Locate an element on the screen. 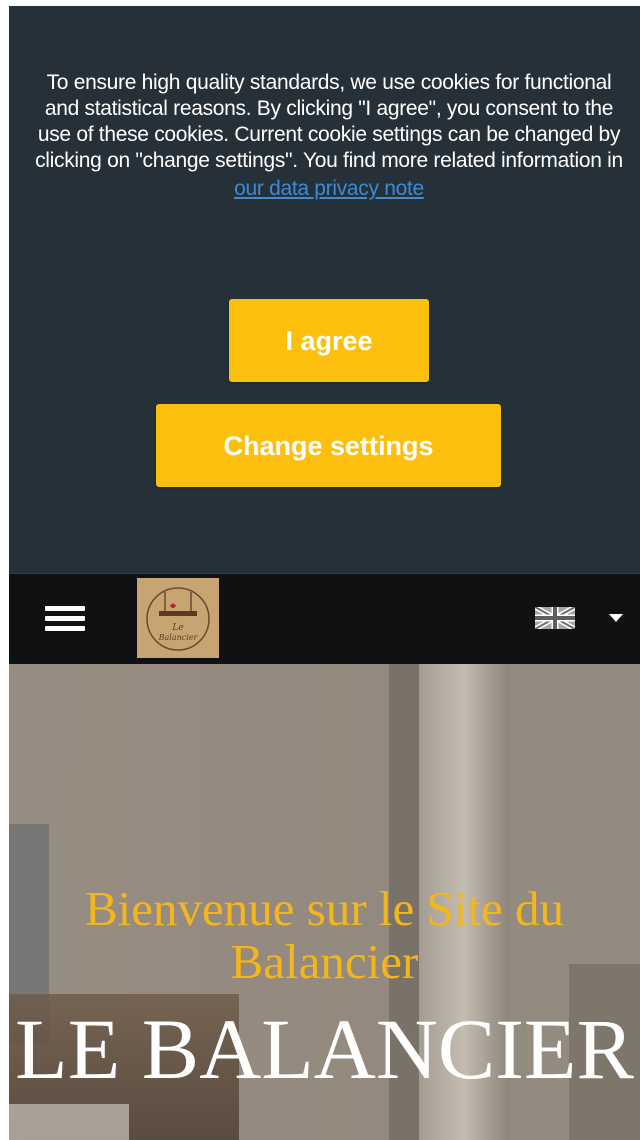  site-logo: Le Balancier is located at coordinates (178, 618).